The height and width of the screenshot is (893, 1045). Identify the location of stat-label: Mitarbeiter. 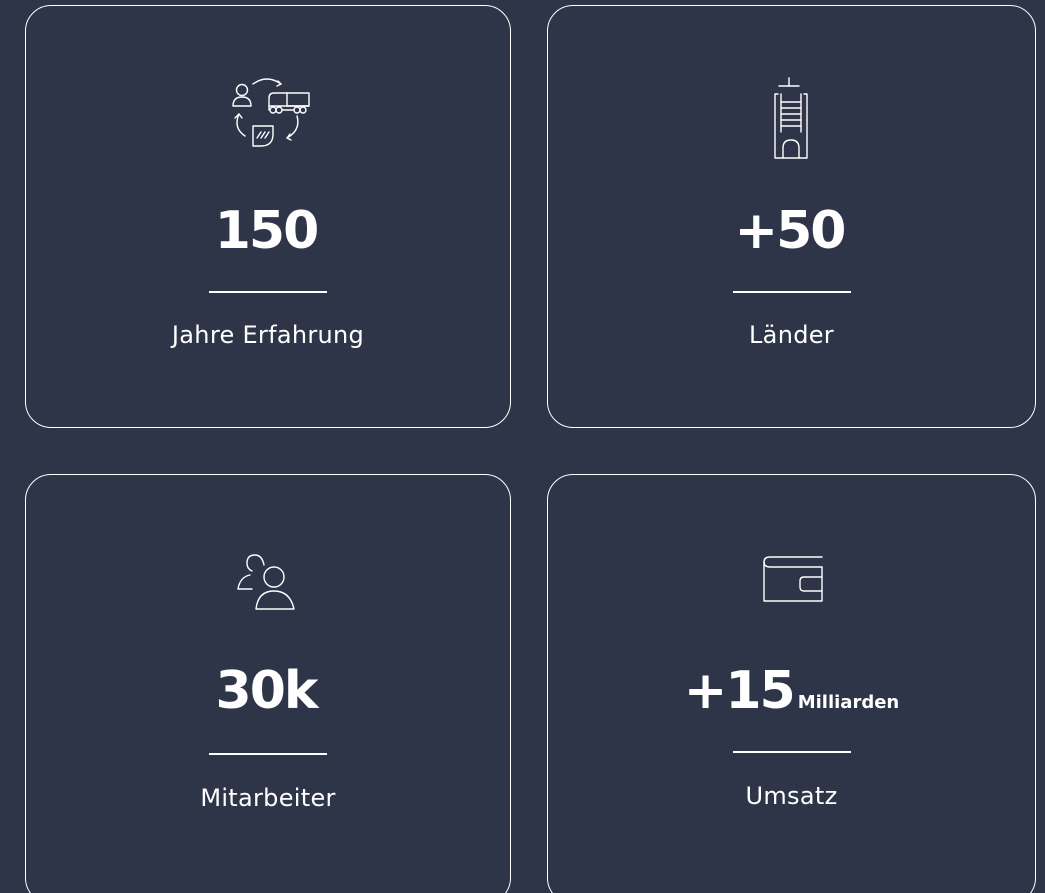
(268, 798).